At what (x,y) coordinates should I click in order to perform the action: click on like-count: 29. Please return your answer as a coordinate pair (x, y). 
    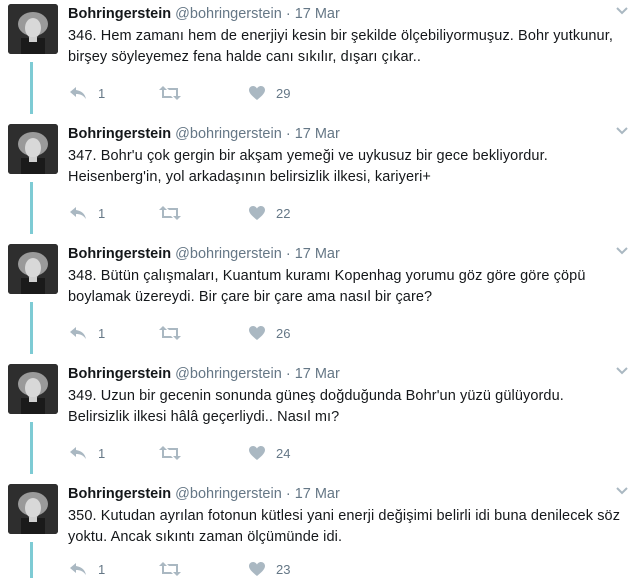
    Looking at the image, I should click on (283, 93).